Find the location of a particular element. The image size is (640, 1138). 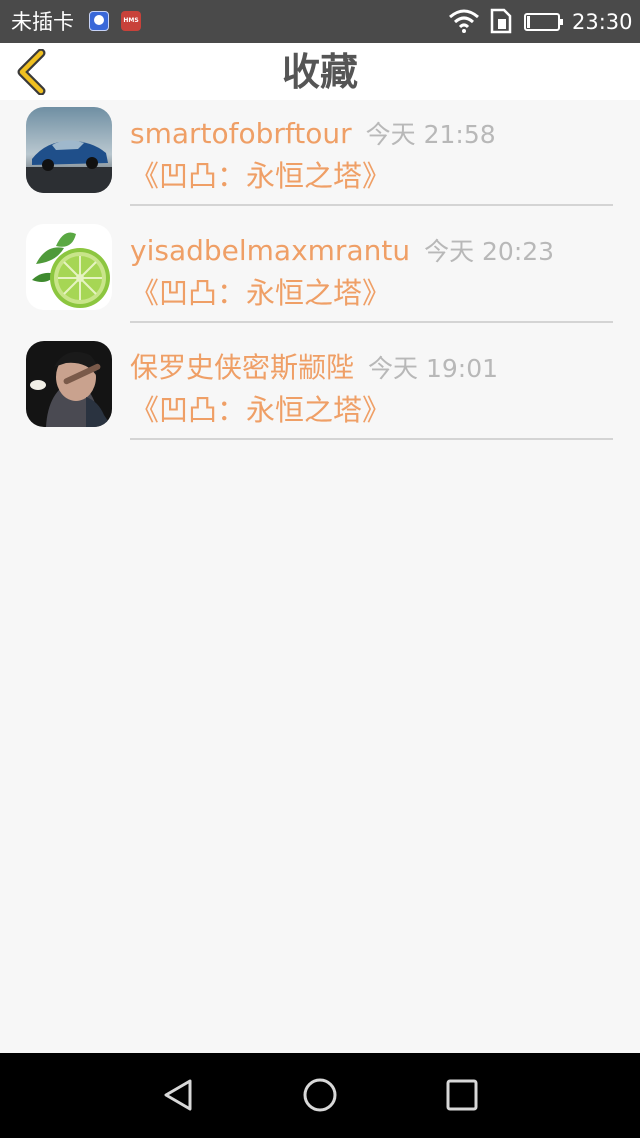

navigation-bar is located at coordinates (320, 1095).